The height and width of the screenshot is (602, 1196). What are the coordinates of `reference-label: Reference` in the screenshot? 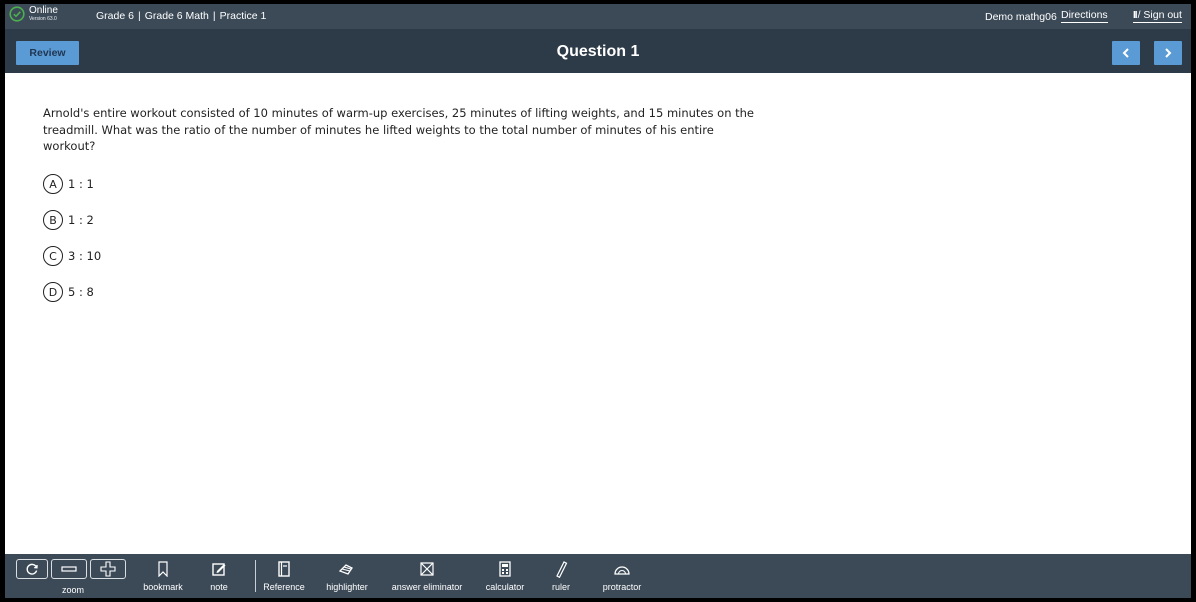 It's located at (284, 587).